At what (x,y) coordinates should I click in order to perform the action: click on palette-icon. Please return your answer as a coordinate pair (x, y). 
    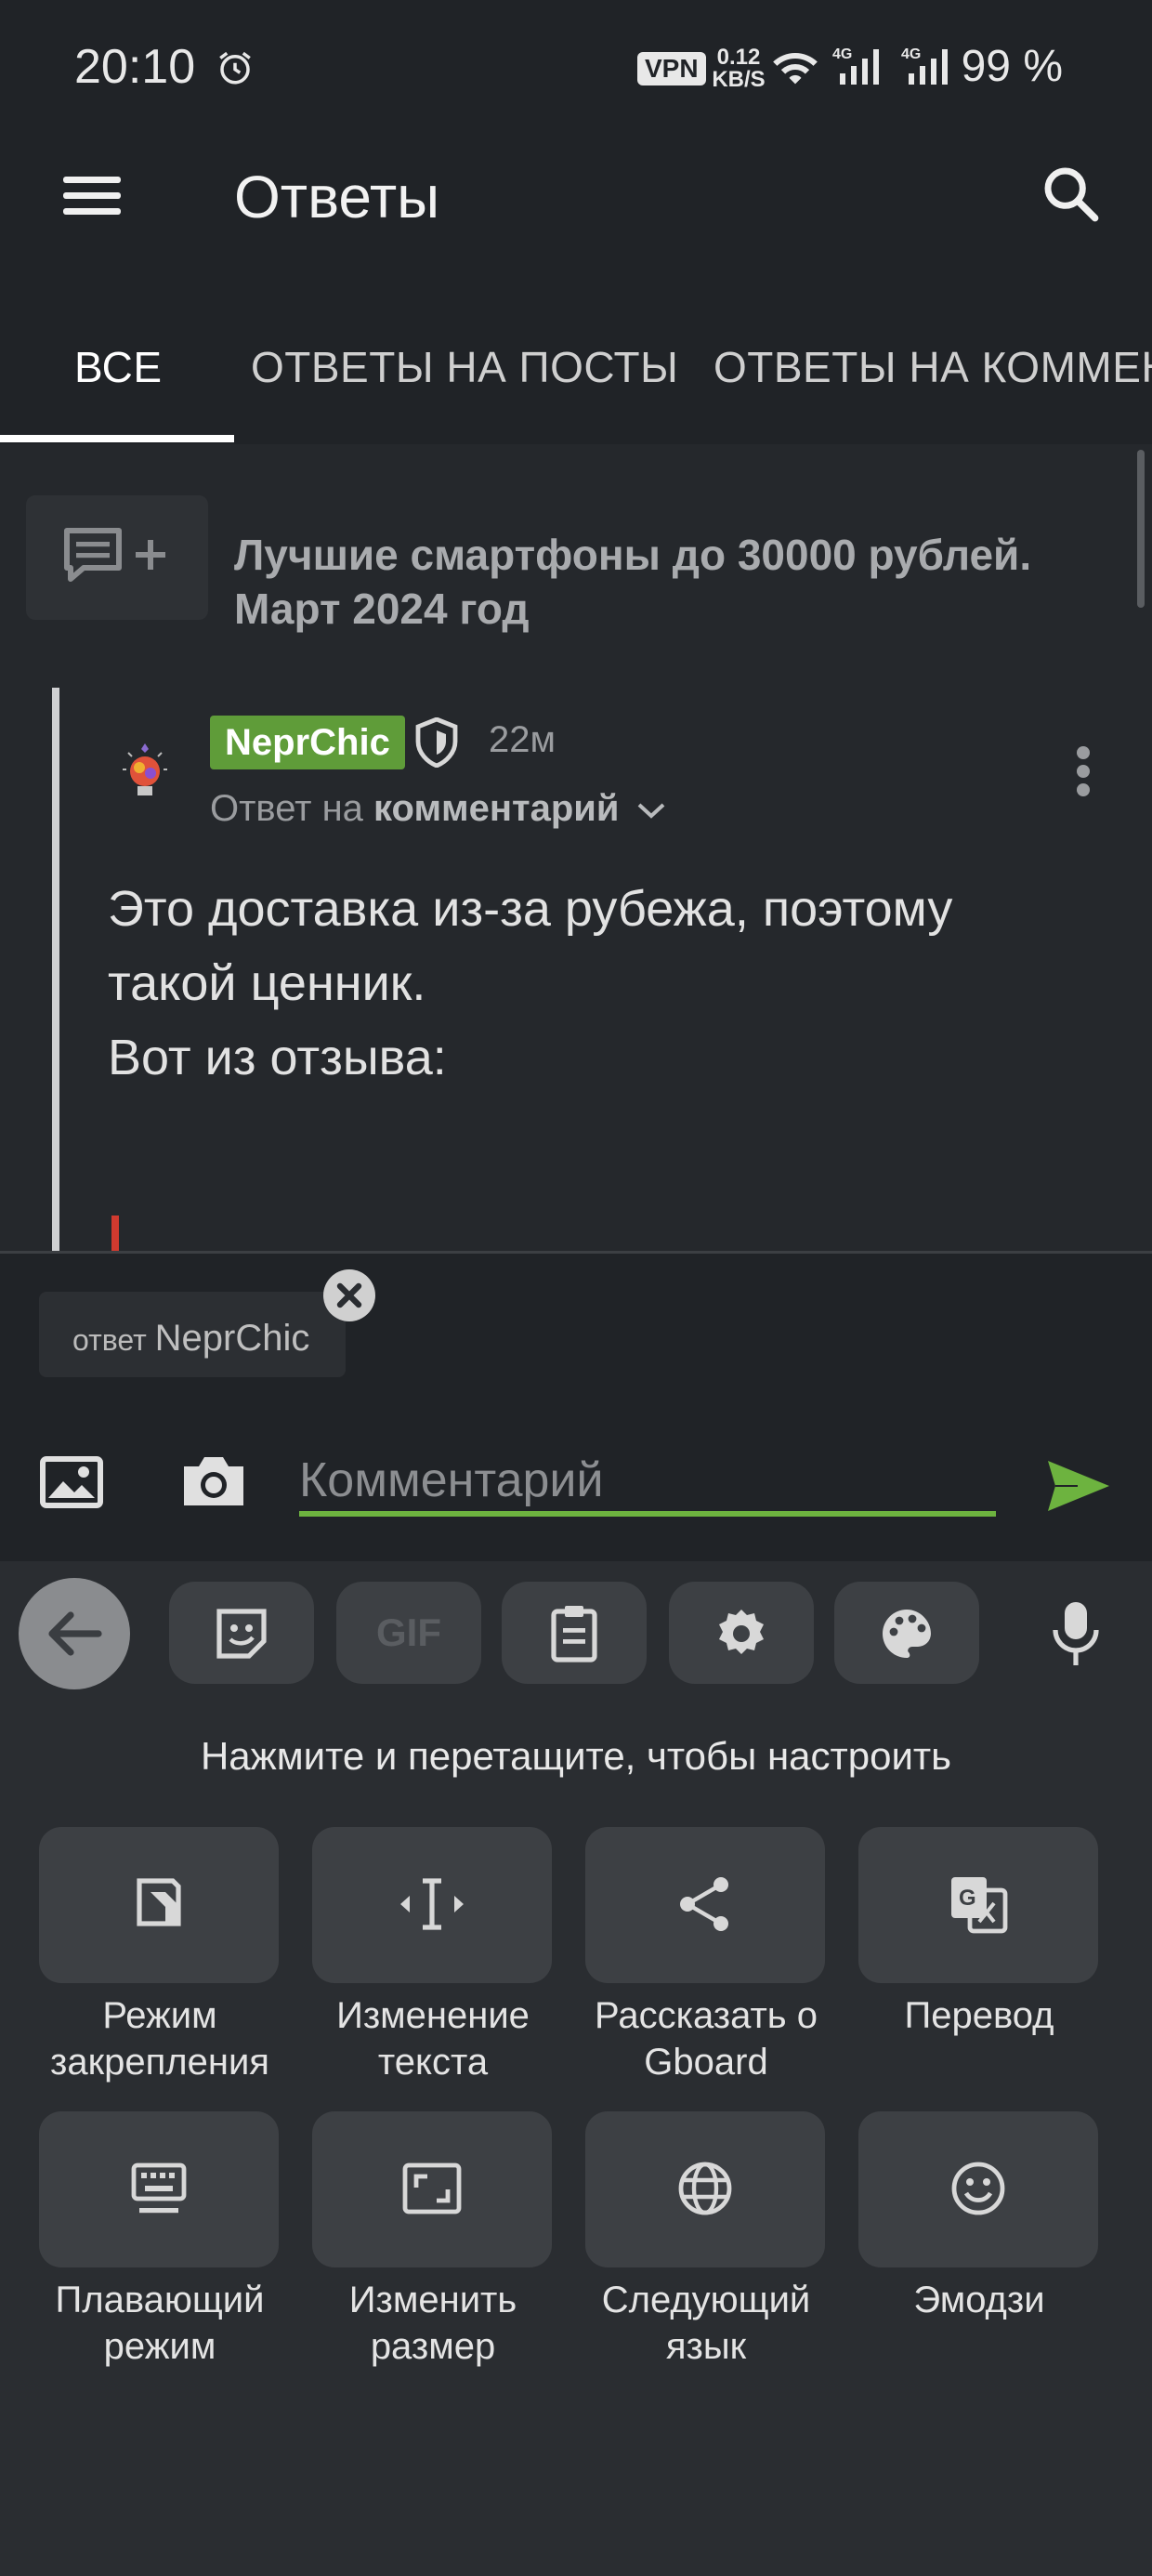
    Looking at the image, I should click on (907, 1634).